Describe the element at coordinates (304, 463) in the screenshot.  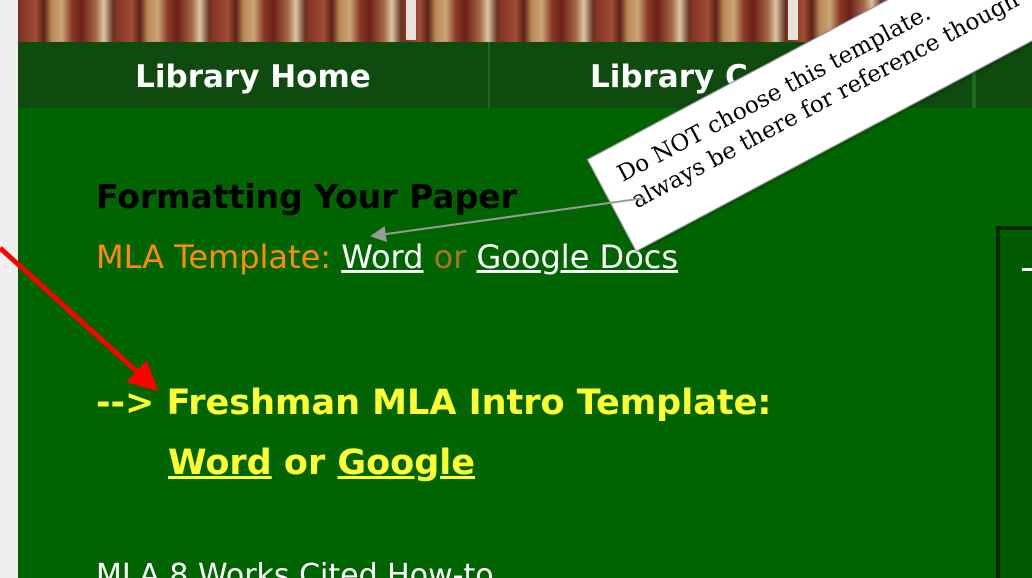
I see `freshman-or-text: or` at that location.